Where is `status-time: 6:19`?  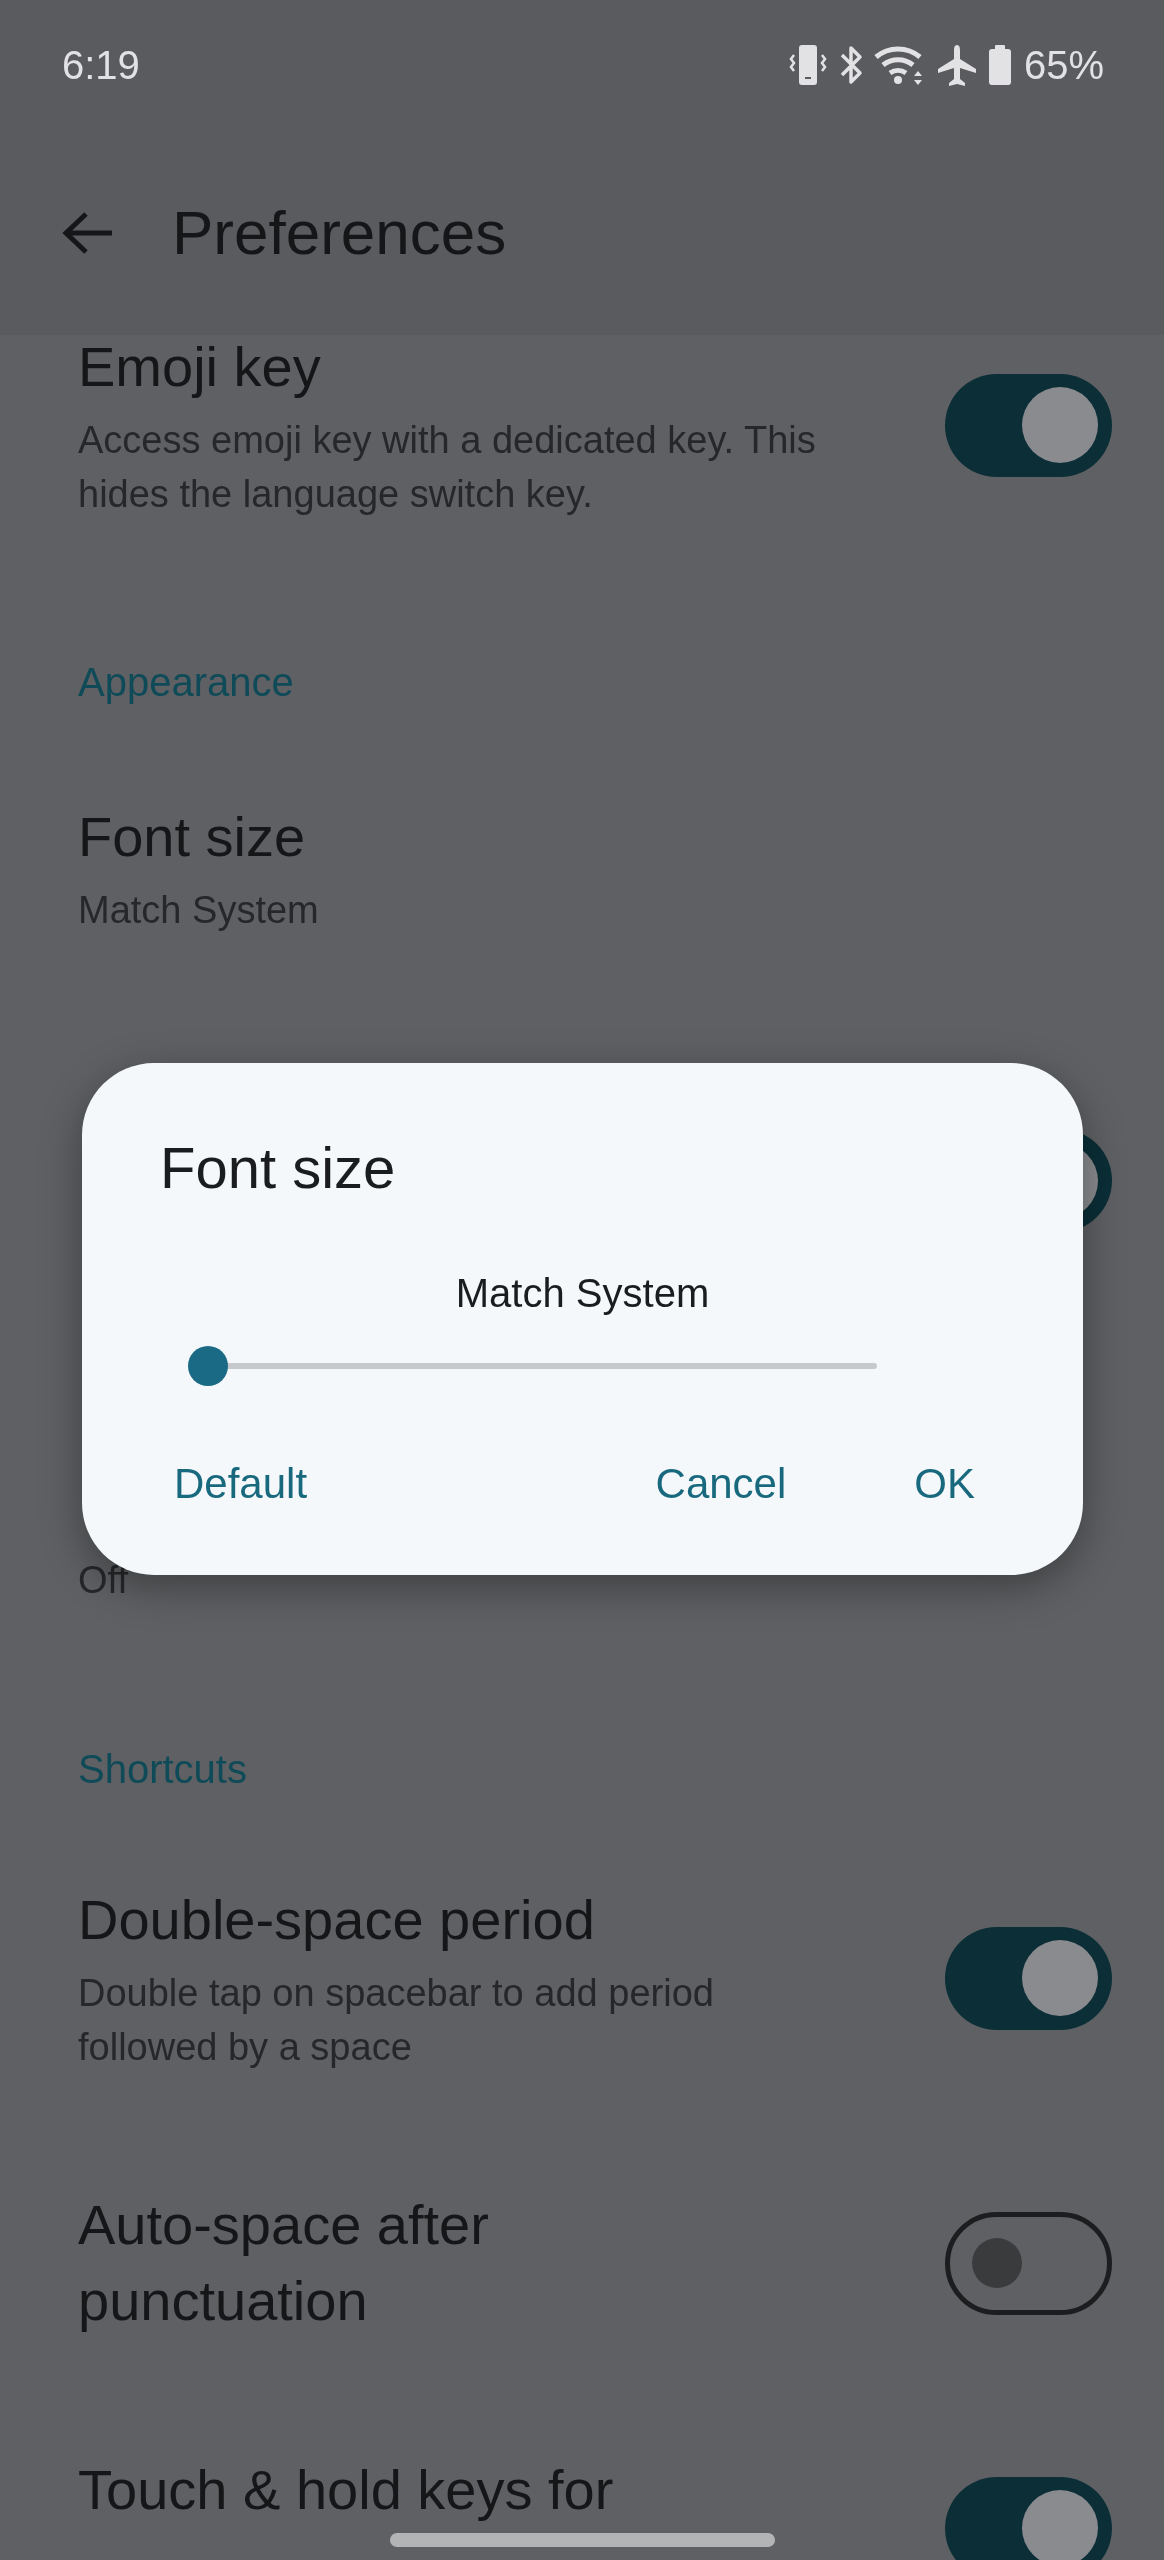
status-time: 6:19 is located at coordinates (101, 65).